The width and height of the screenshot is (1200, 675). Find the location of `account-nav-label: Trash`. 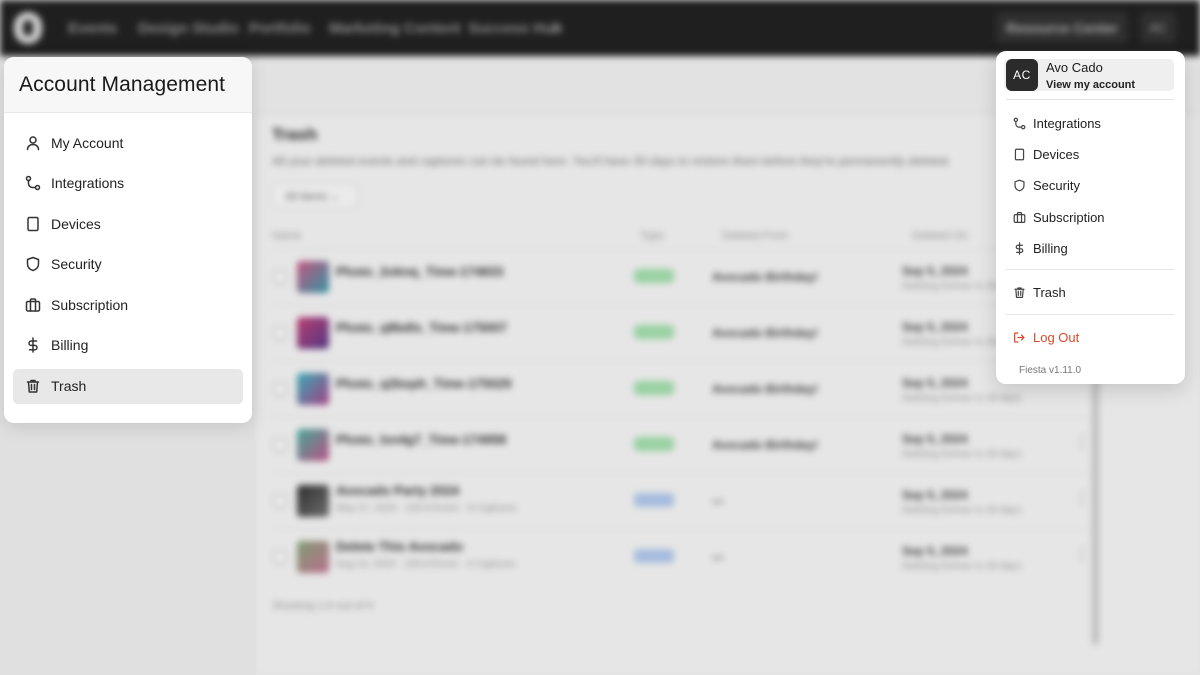

account-nav-label: Trash is located at coordinates (69, 386).